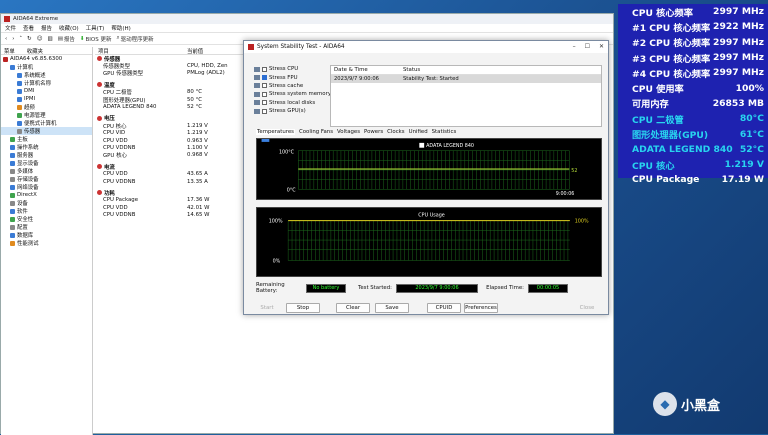 This screenshot has height=435, width=768. I want to click on graph-tab: Voltages, so click(348, 132).